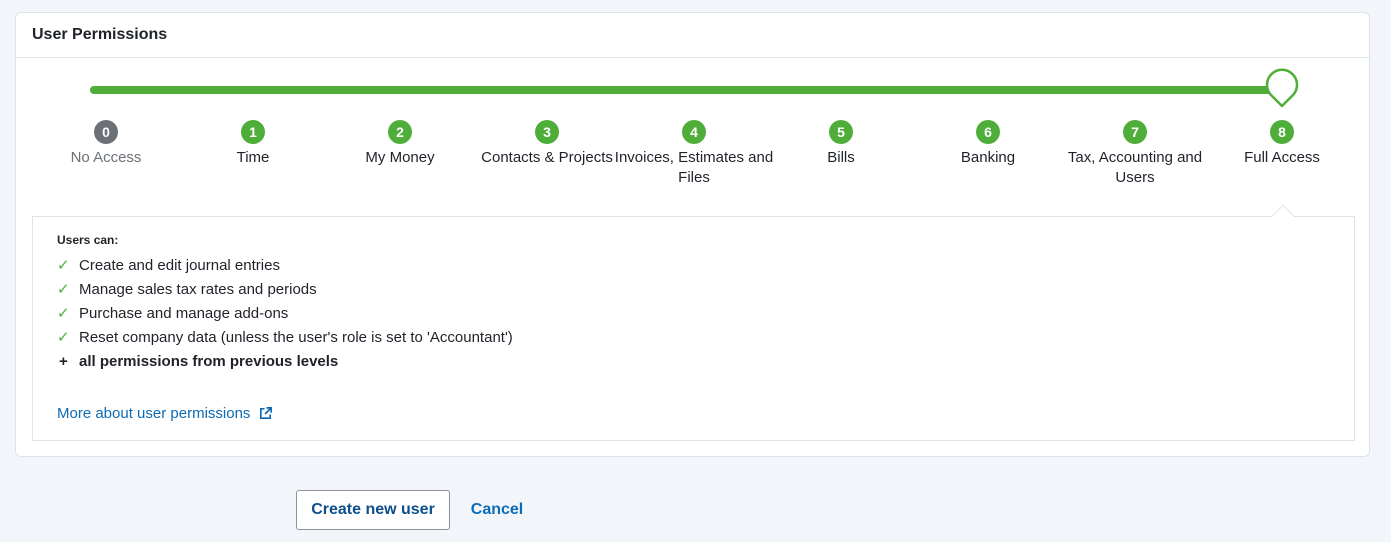 The height and width of the screenshot is (542, 1391). I want to click on step-number-badge: 7, so click(1135, 132).